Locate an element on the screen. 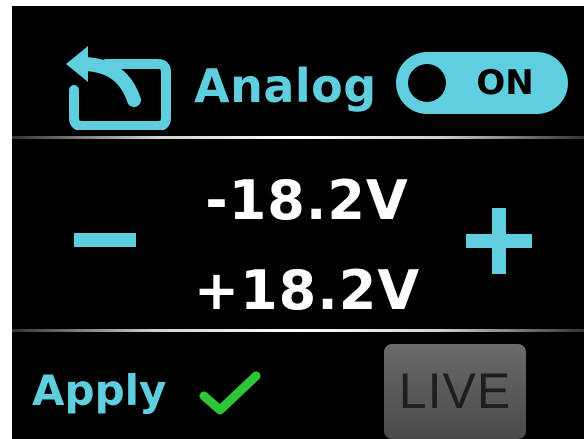 The image size is (584, 439). decrease-voltage-button is located at coordinates (105, 240).